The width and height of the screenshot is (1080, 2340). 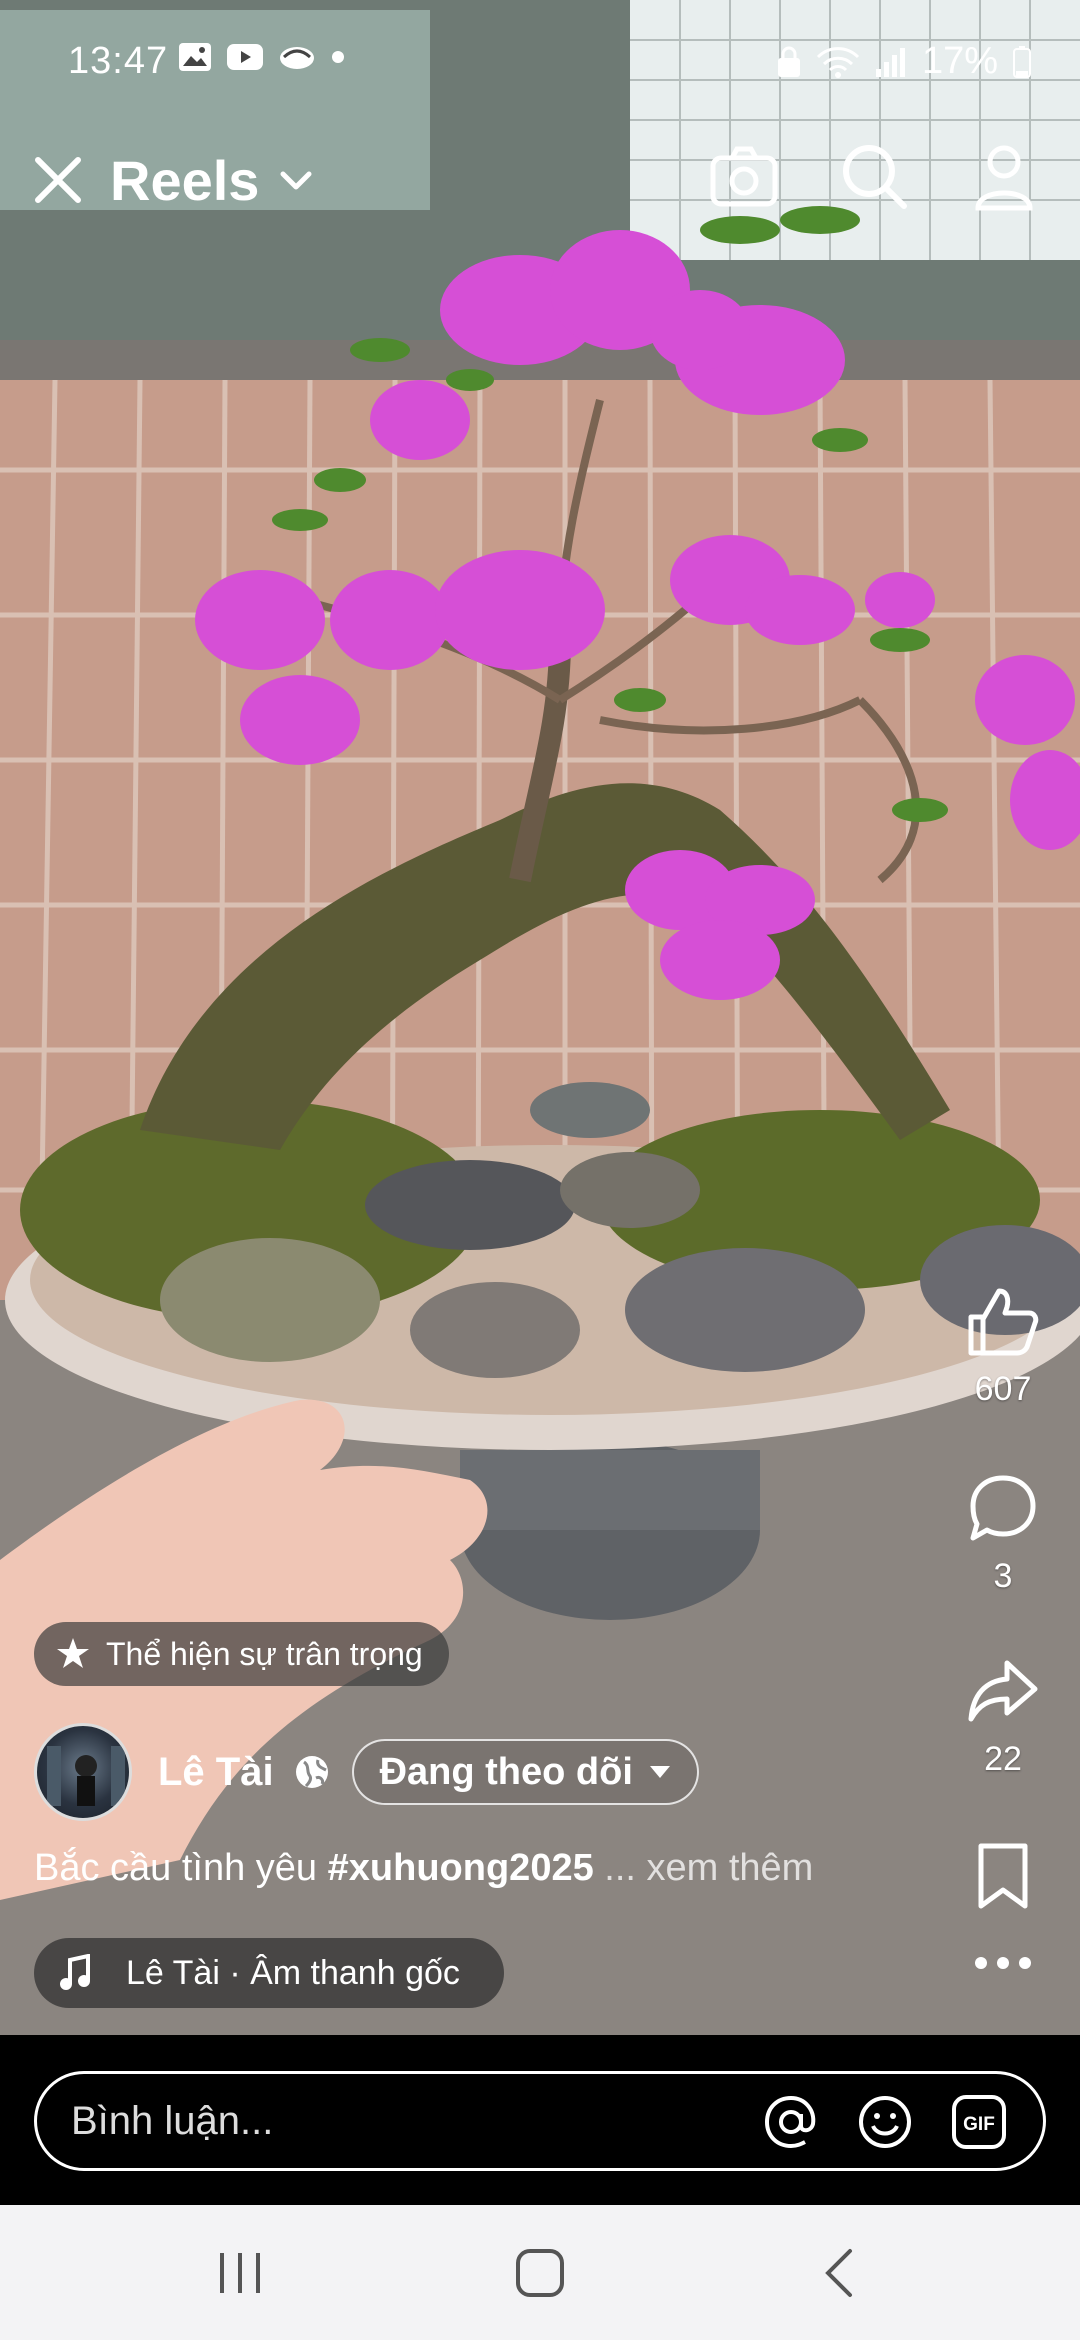 What do you see at coordinates (297, 58) in the screenshot?
I see `cloud-icon` at bounding box center [297, 58].